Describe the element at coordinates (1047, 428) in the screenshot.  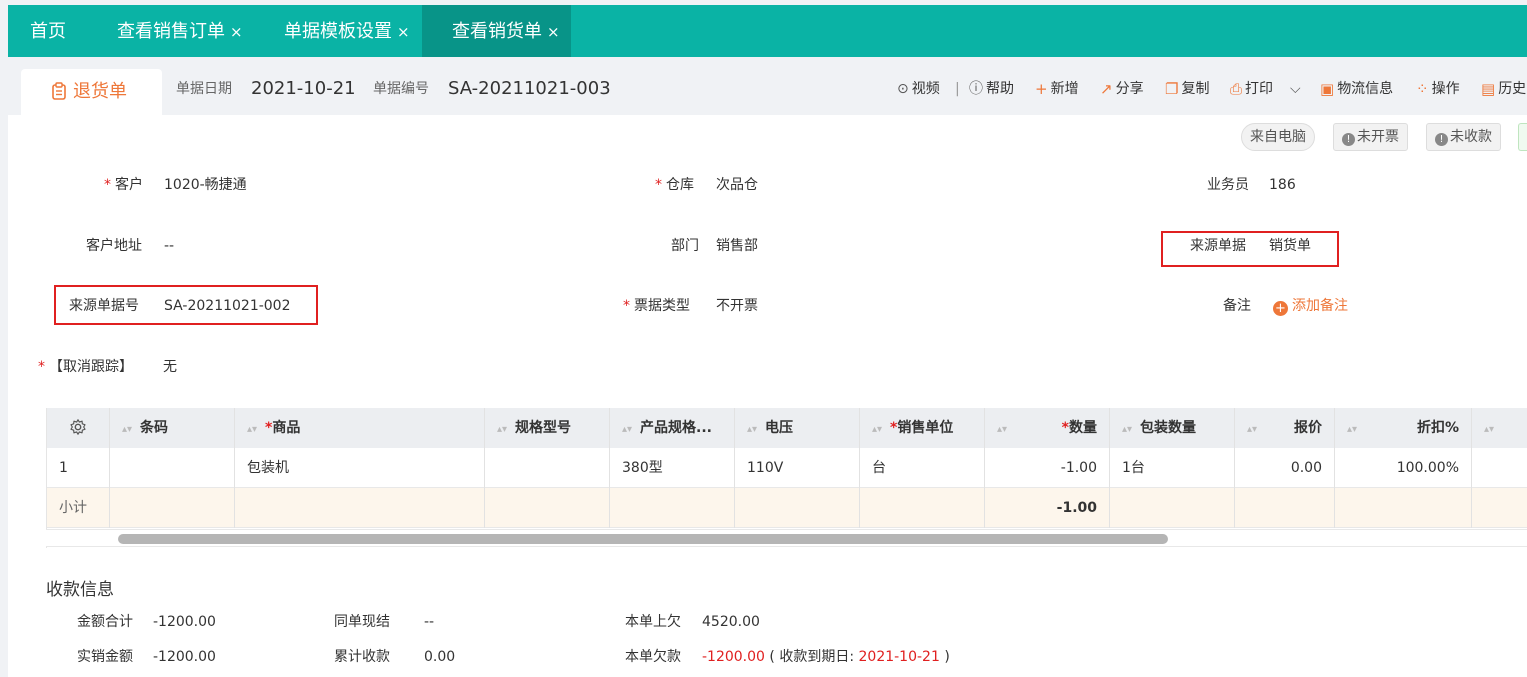
I see `column-header-quantity: ▴▾ *数量` at that location.